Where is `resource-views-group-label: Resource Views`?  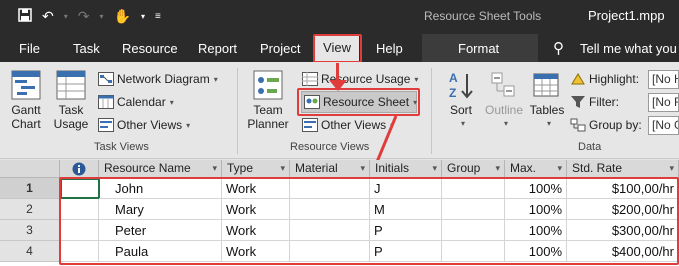
resource-views-group-label: Resource Views is located at coordinates (330, 147).